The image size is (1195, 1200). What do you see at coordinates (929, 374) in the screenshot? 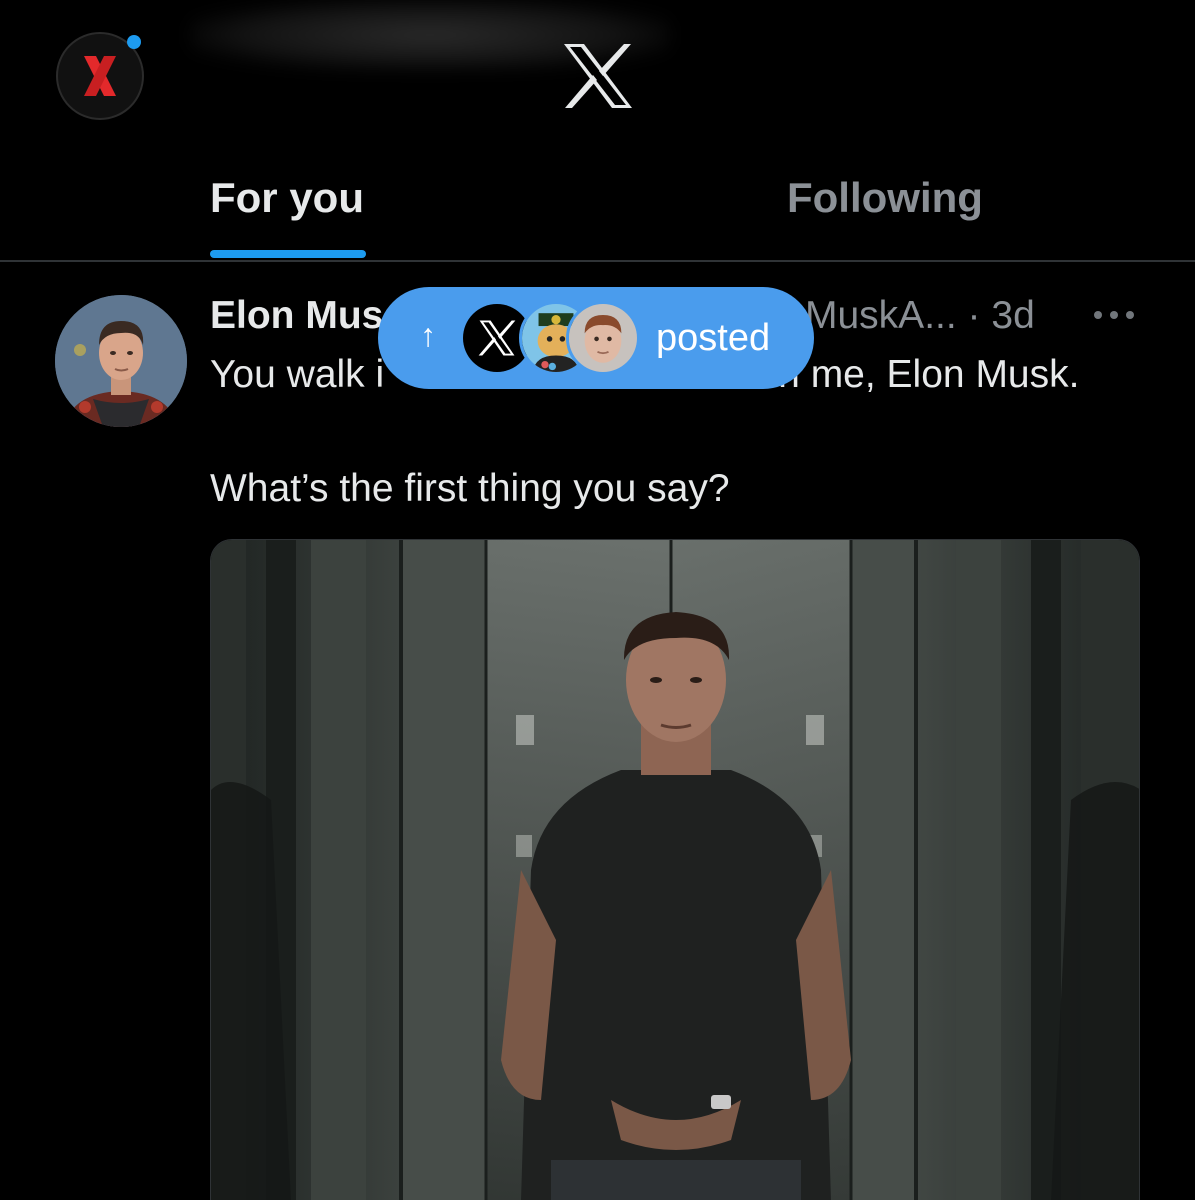
I see `post-text-line1-end: n me, Elon Musk.` at bounding box center [929, 374].